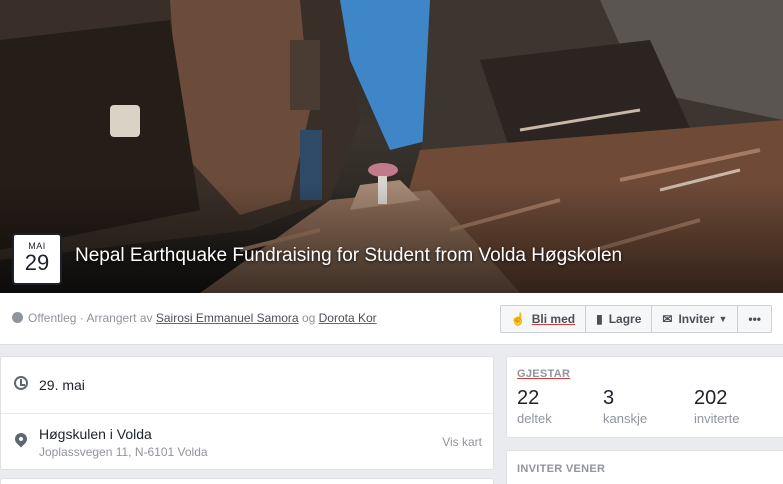  I want to click on stat-label: inviterte, so click(717, 418).